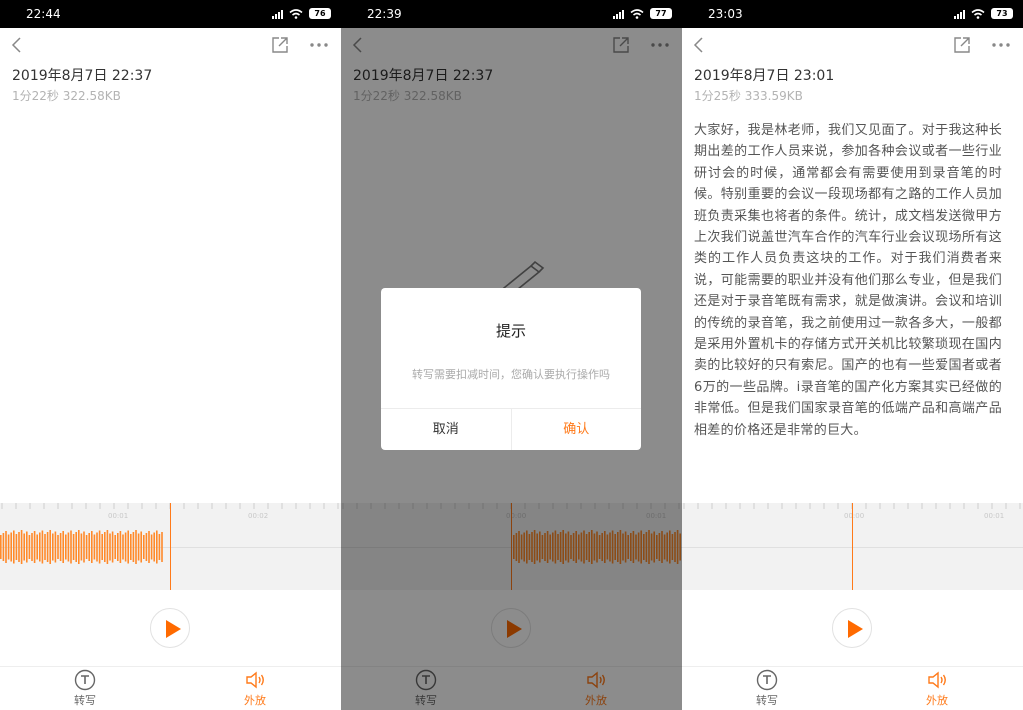 Image resolution: width=1023 pixels, height=710 pixels. I want to click on status-bar: 23:03 73, so click(852, 14).